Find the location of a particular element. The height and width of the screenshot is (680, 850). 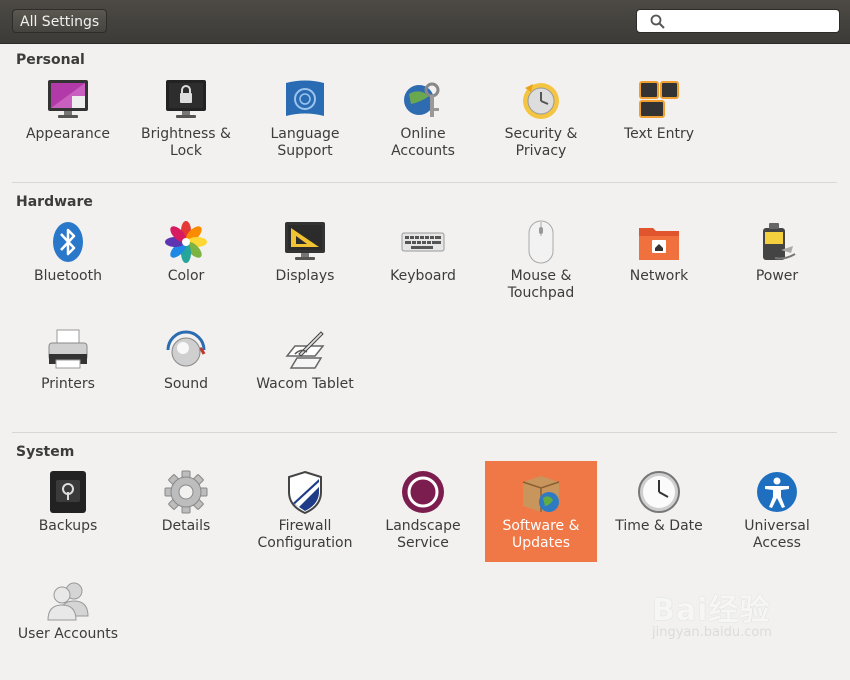

item-displays: Displays is located at coordinates (305, 270).